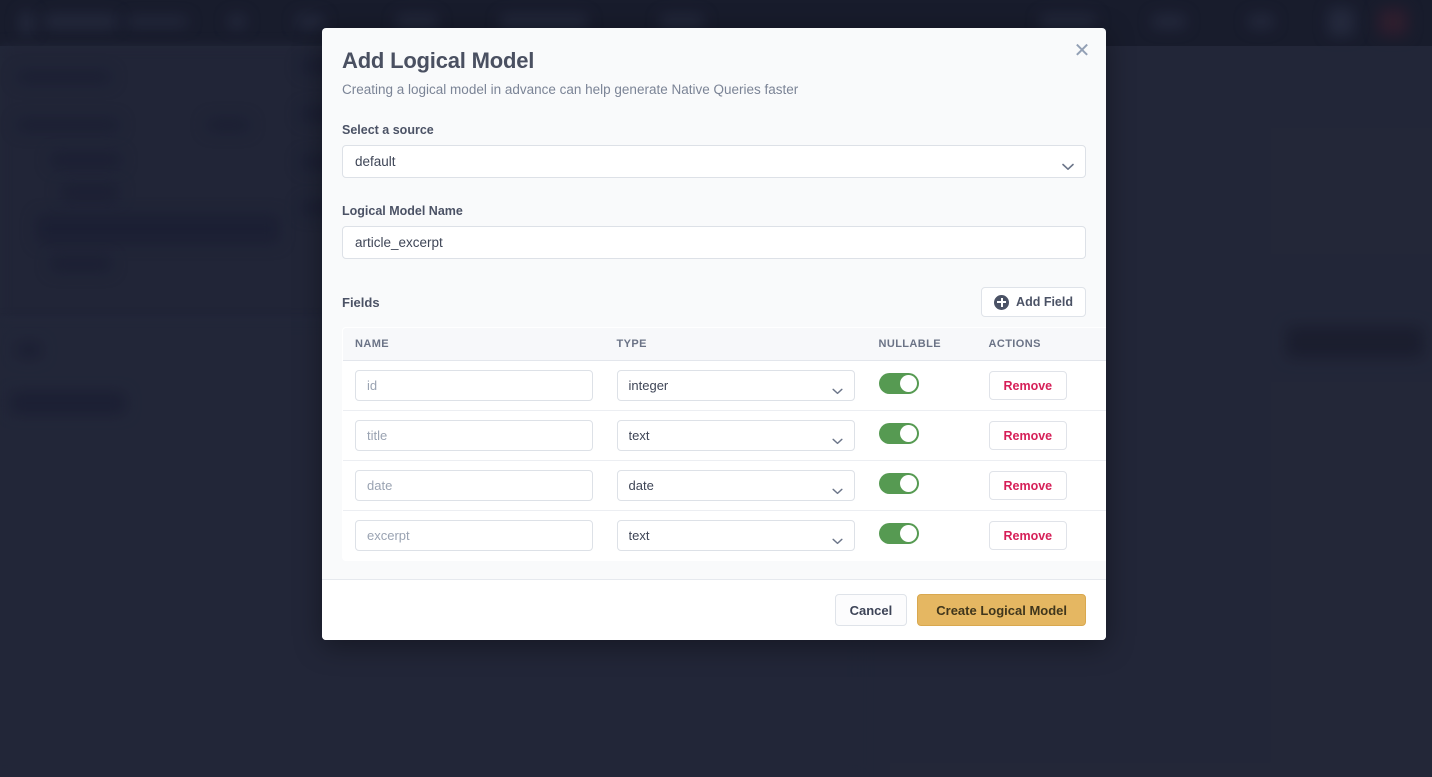 The width and height of the screenshot is (1432, 777). What do you see at coordinates (438, 60) in the screenshot?
I see `dialog-title: Add Logical Model` at bounding box center [438, 60].